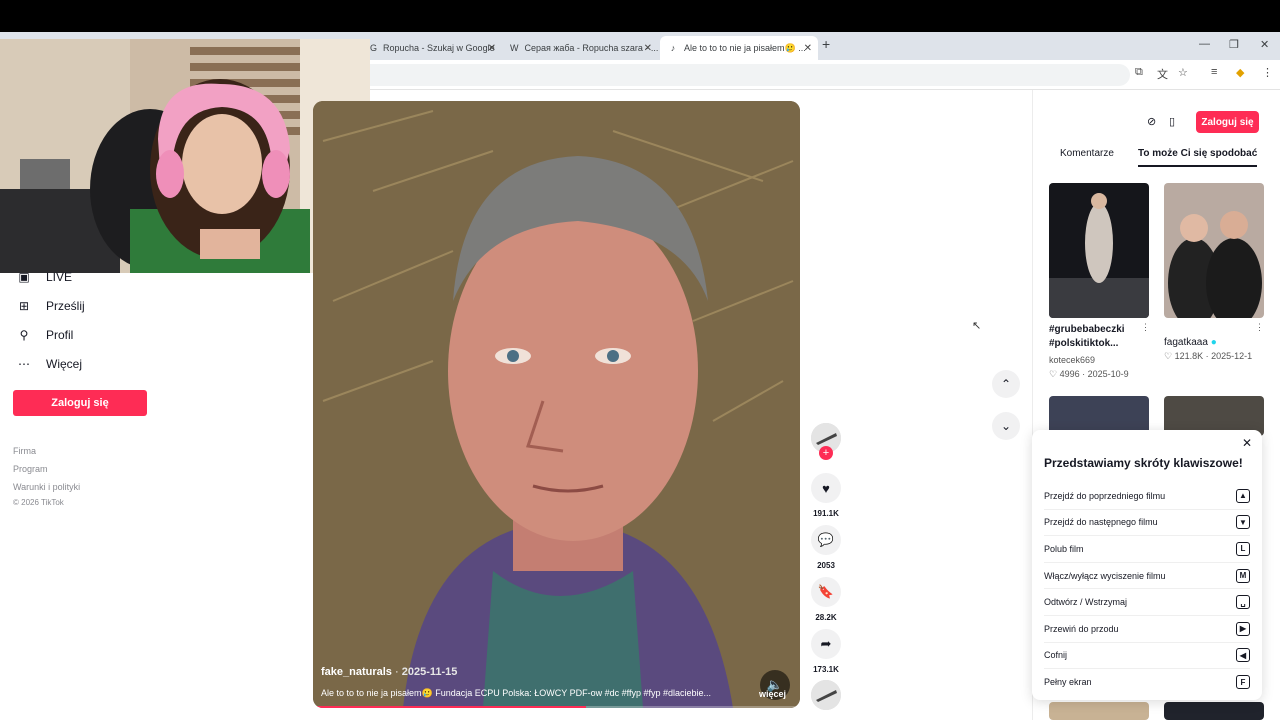  What do you see at coordinates (1069, 374) in the screenshot?
I see `thumbnail-likes: 4996` at bounding box center [1069, 374].